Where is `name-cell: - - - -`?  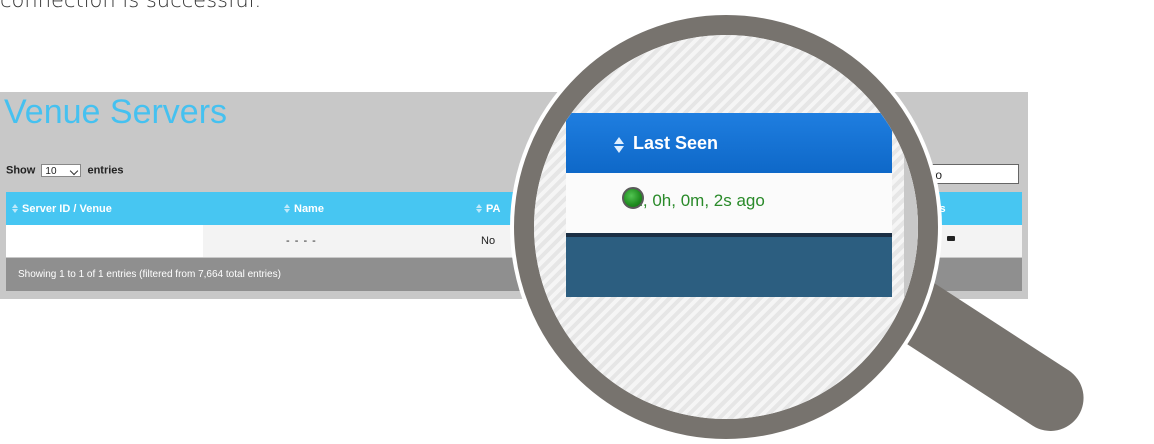
name-cell: - - - - is located at coordinates (301, 241).